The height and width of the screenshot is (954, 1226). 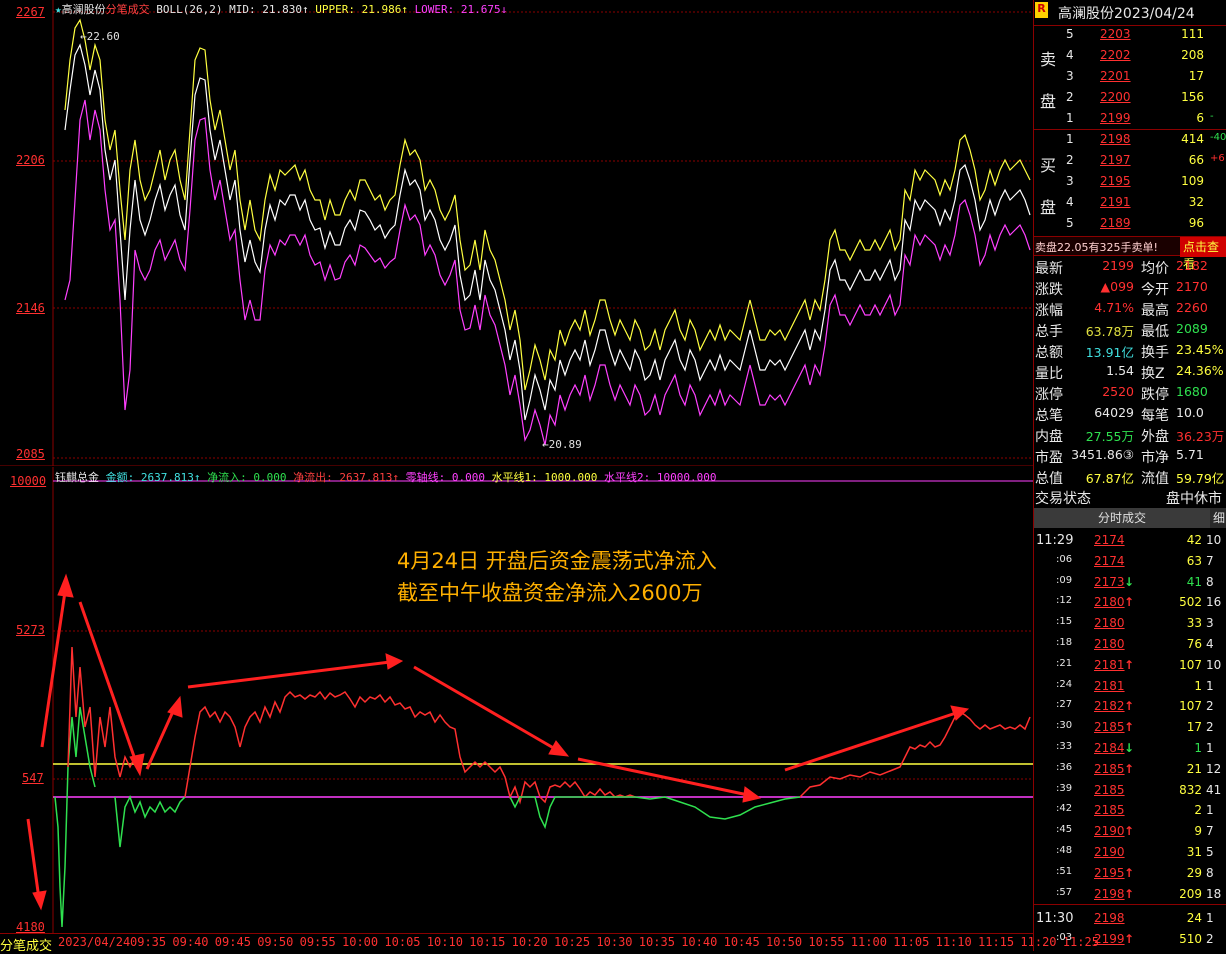 What do you see at coordinates (1198, 810) in the screenshot?
I see `trade-volume: 2` at bounding box center [1198, 810].